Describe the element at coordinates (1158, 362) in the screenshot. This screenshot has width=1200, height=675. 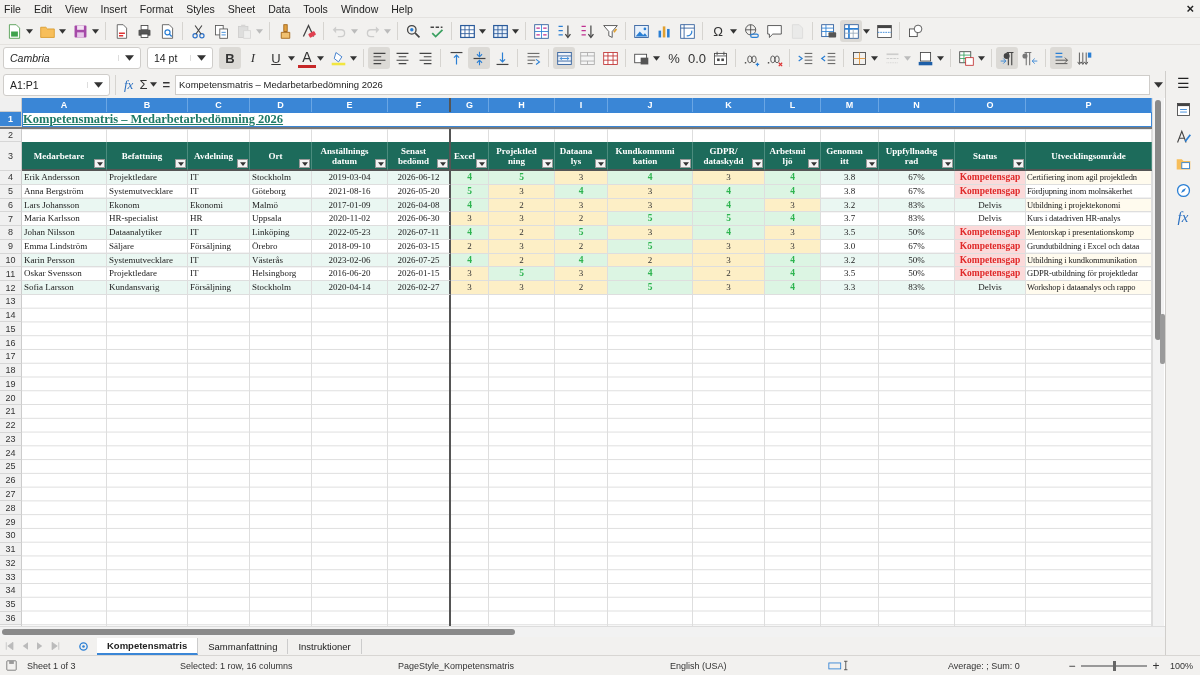
I see `vertical-scrollbar` at that location.